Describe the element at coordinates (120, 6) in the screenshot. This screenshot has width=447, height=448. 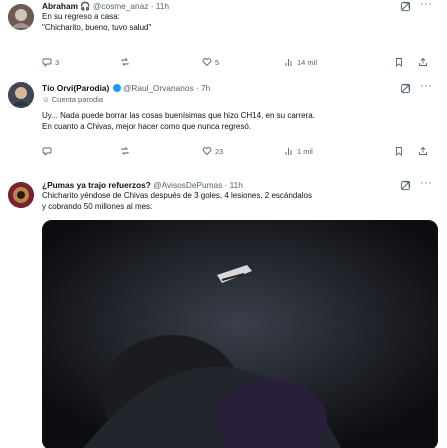
I see `handle: @cosme_anaz` at that location.